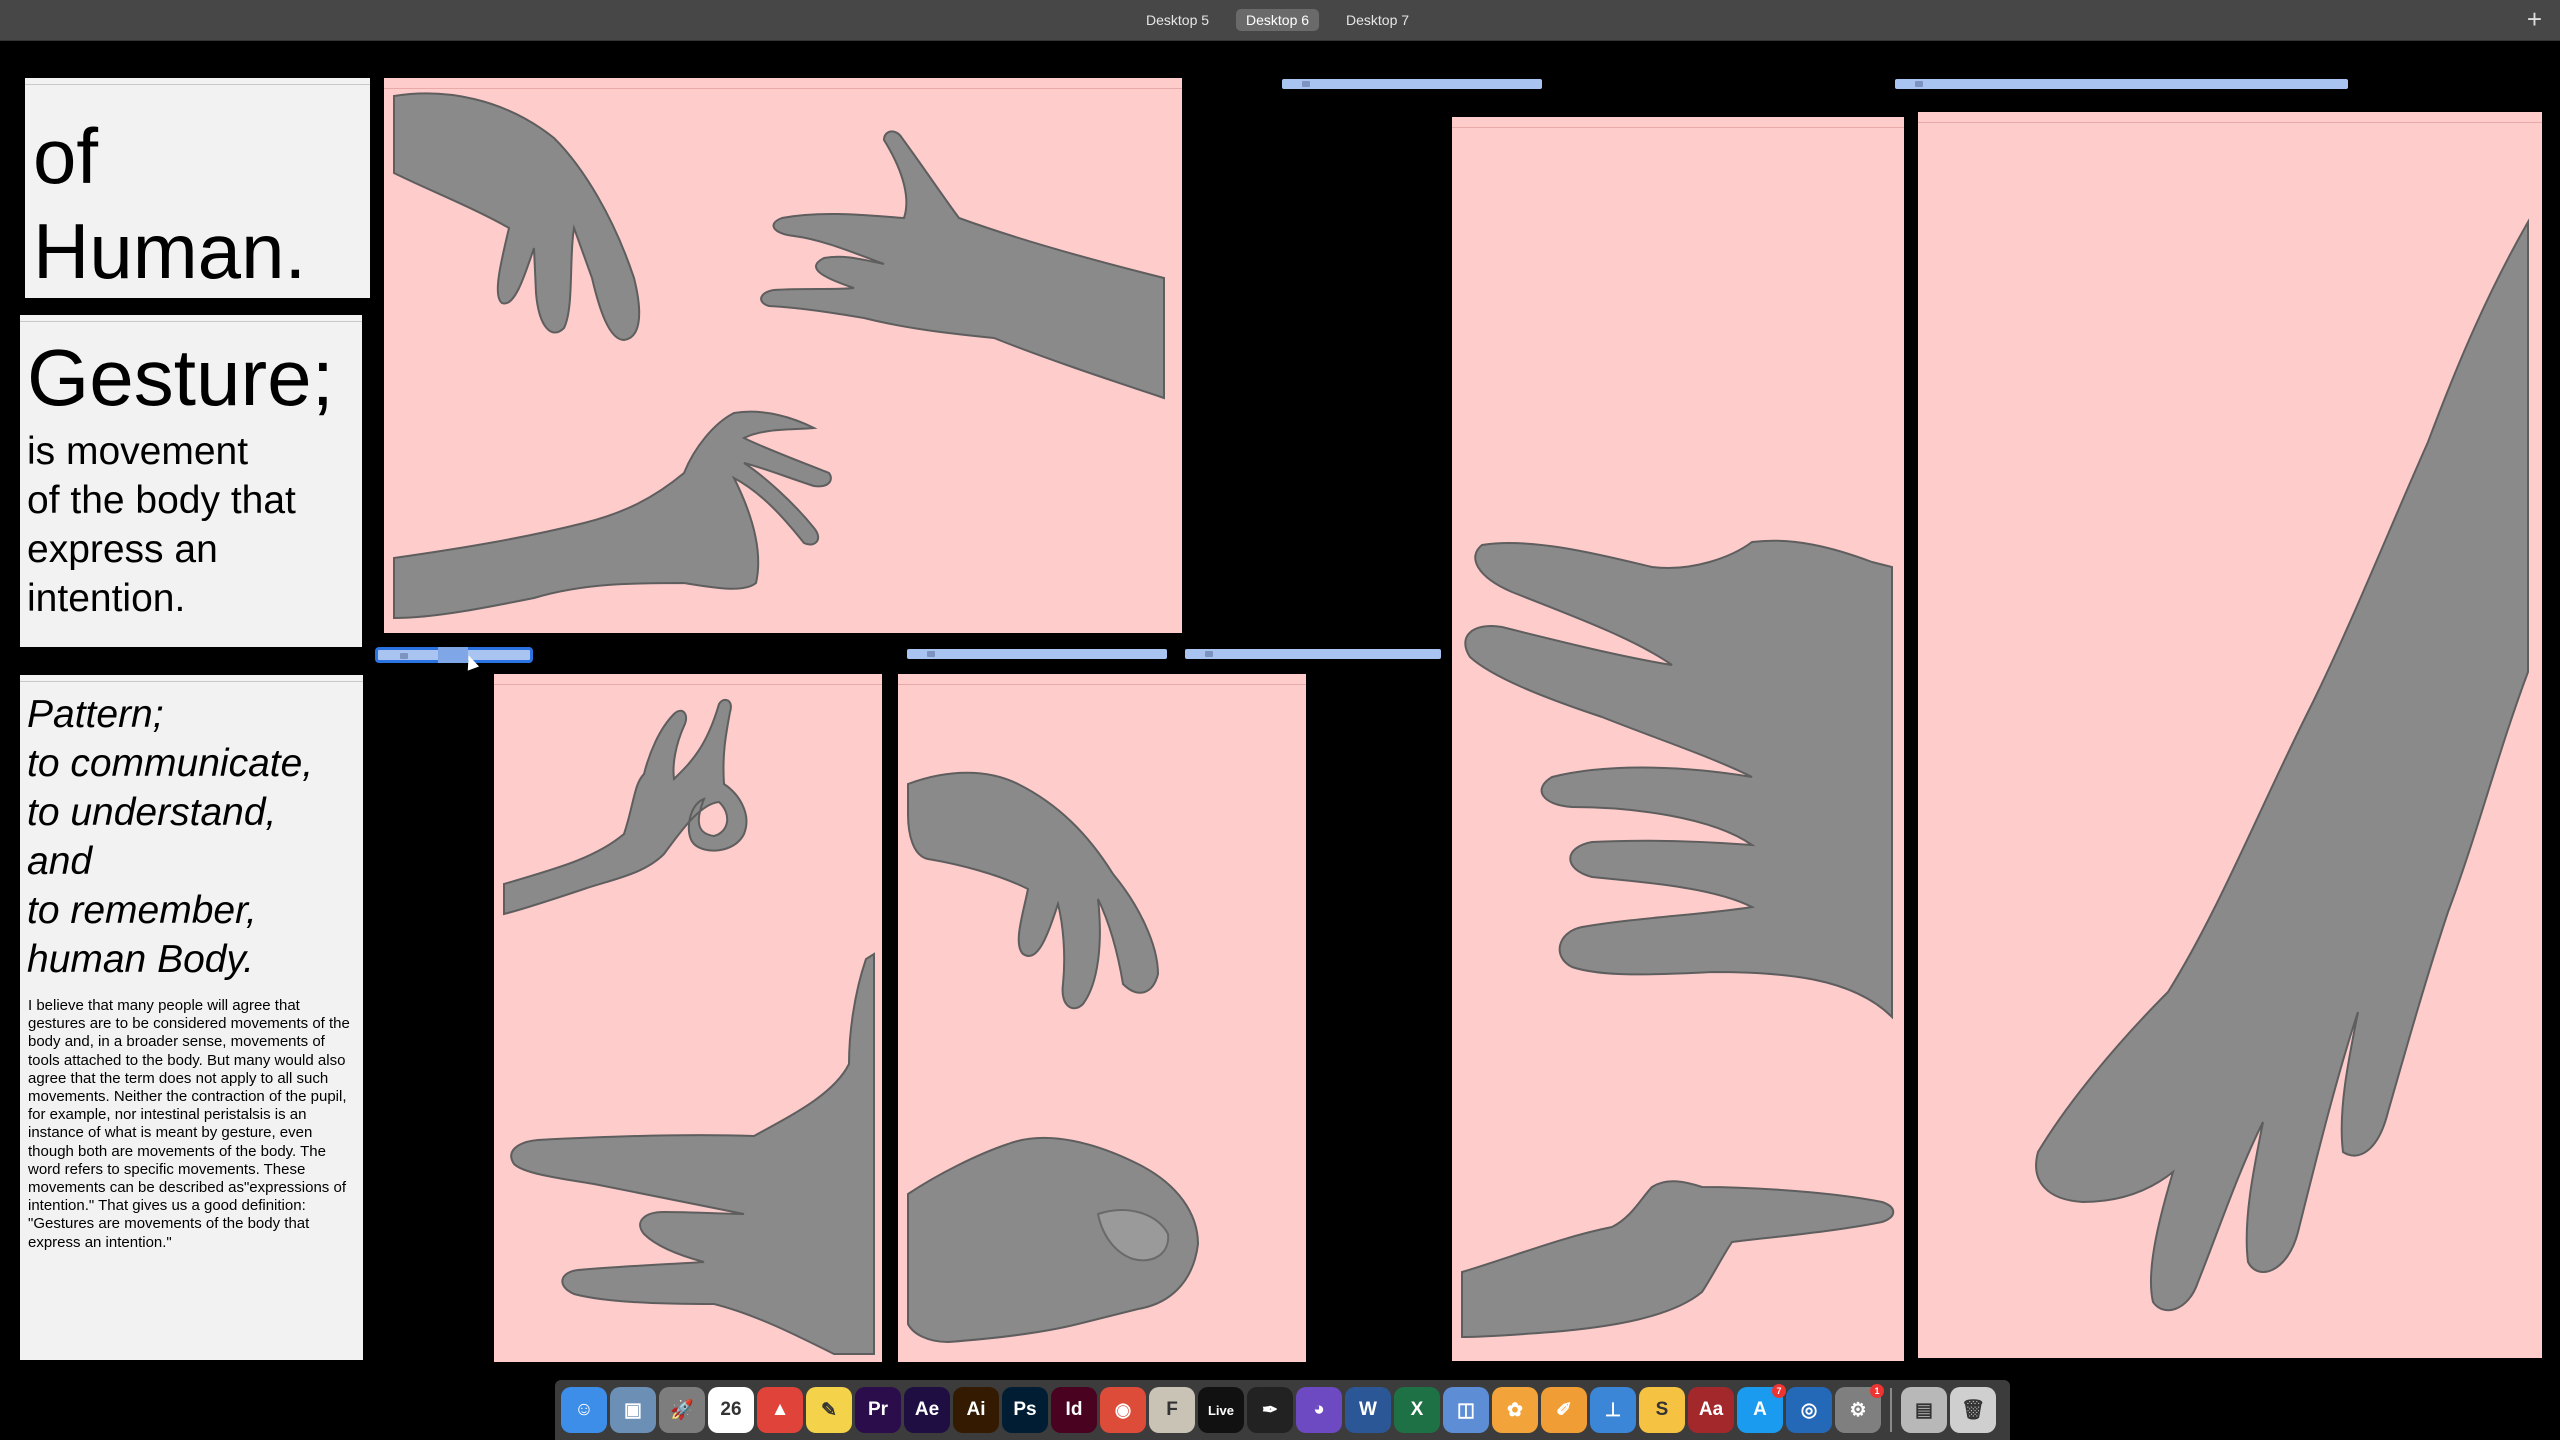 This screenshot has width=2560, height=1440. I want to click on dock-glyph: Pr, so click(878, 1409).